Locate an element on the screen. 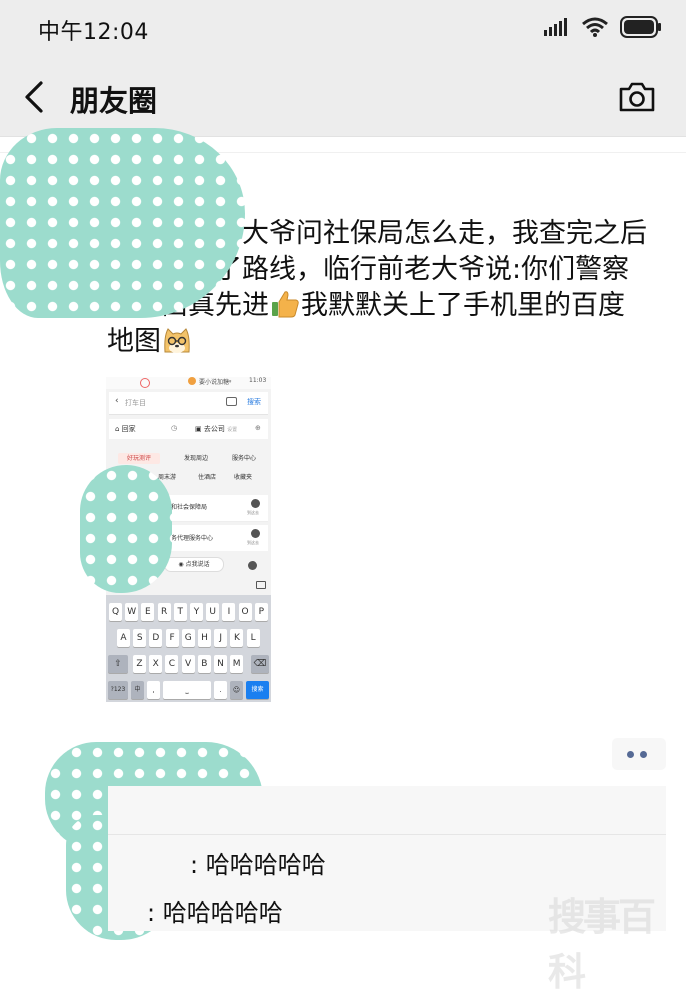 Image resolution: width=686 pixels, height=996 pixels. mini-key-j: J is located at coordinates (221, 638).